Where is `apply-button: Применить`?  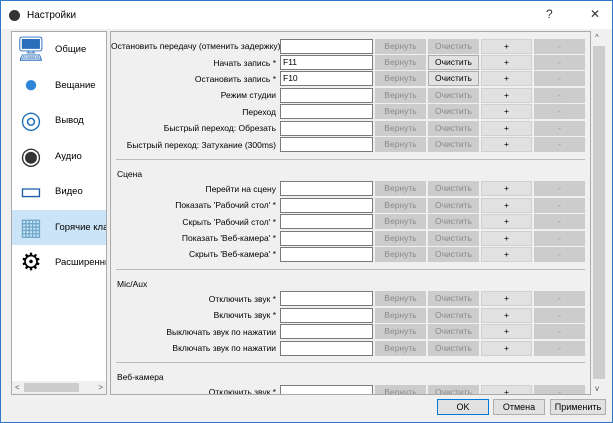 apply-button: Применить is located at coordinates (578, 407).